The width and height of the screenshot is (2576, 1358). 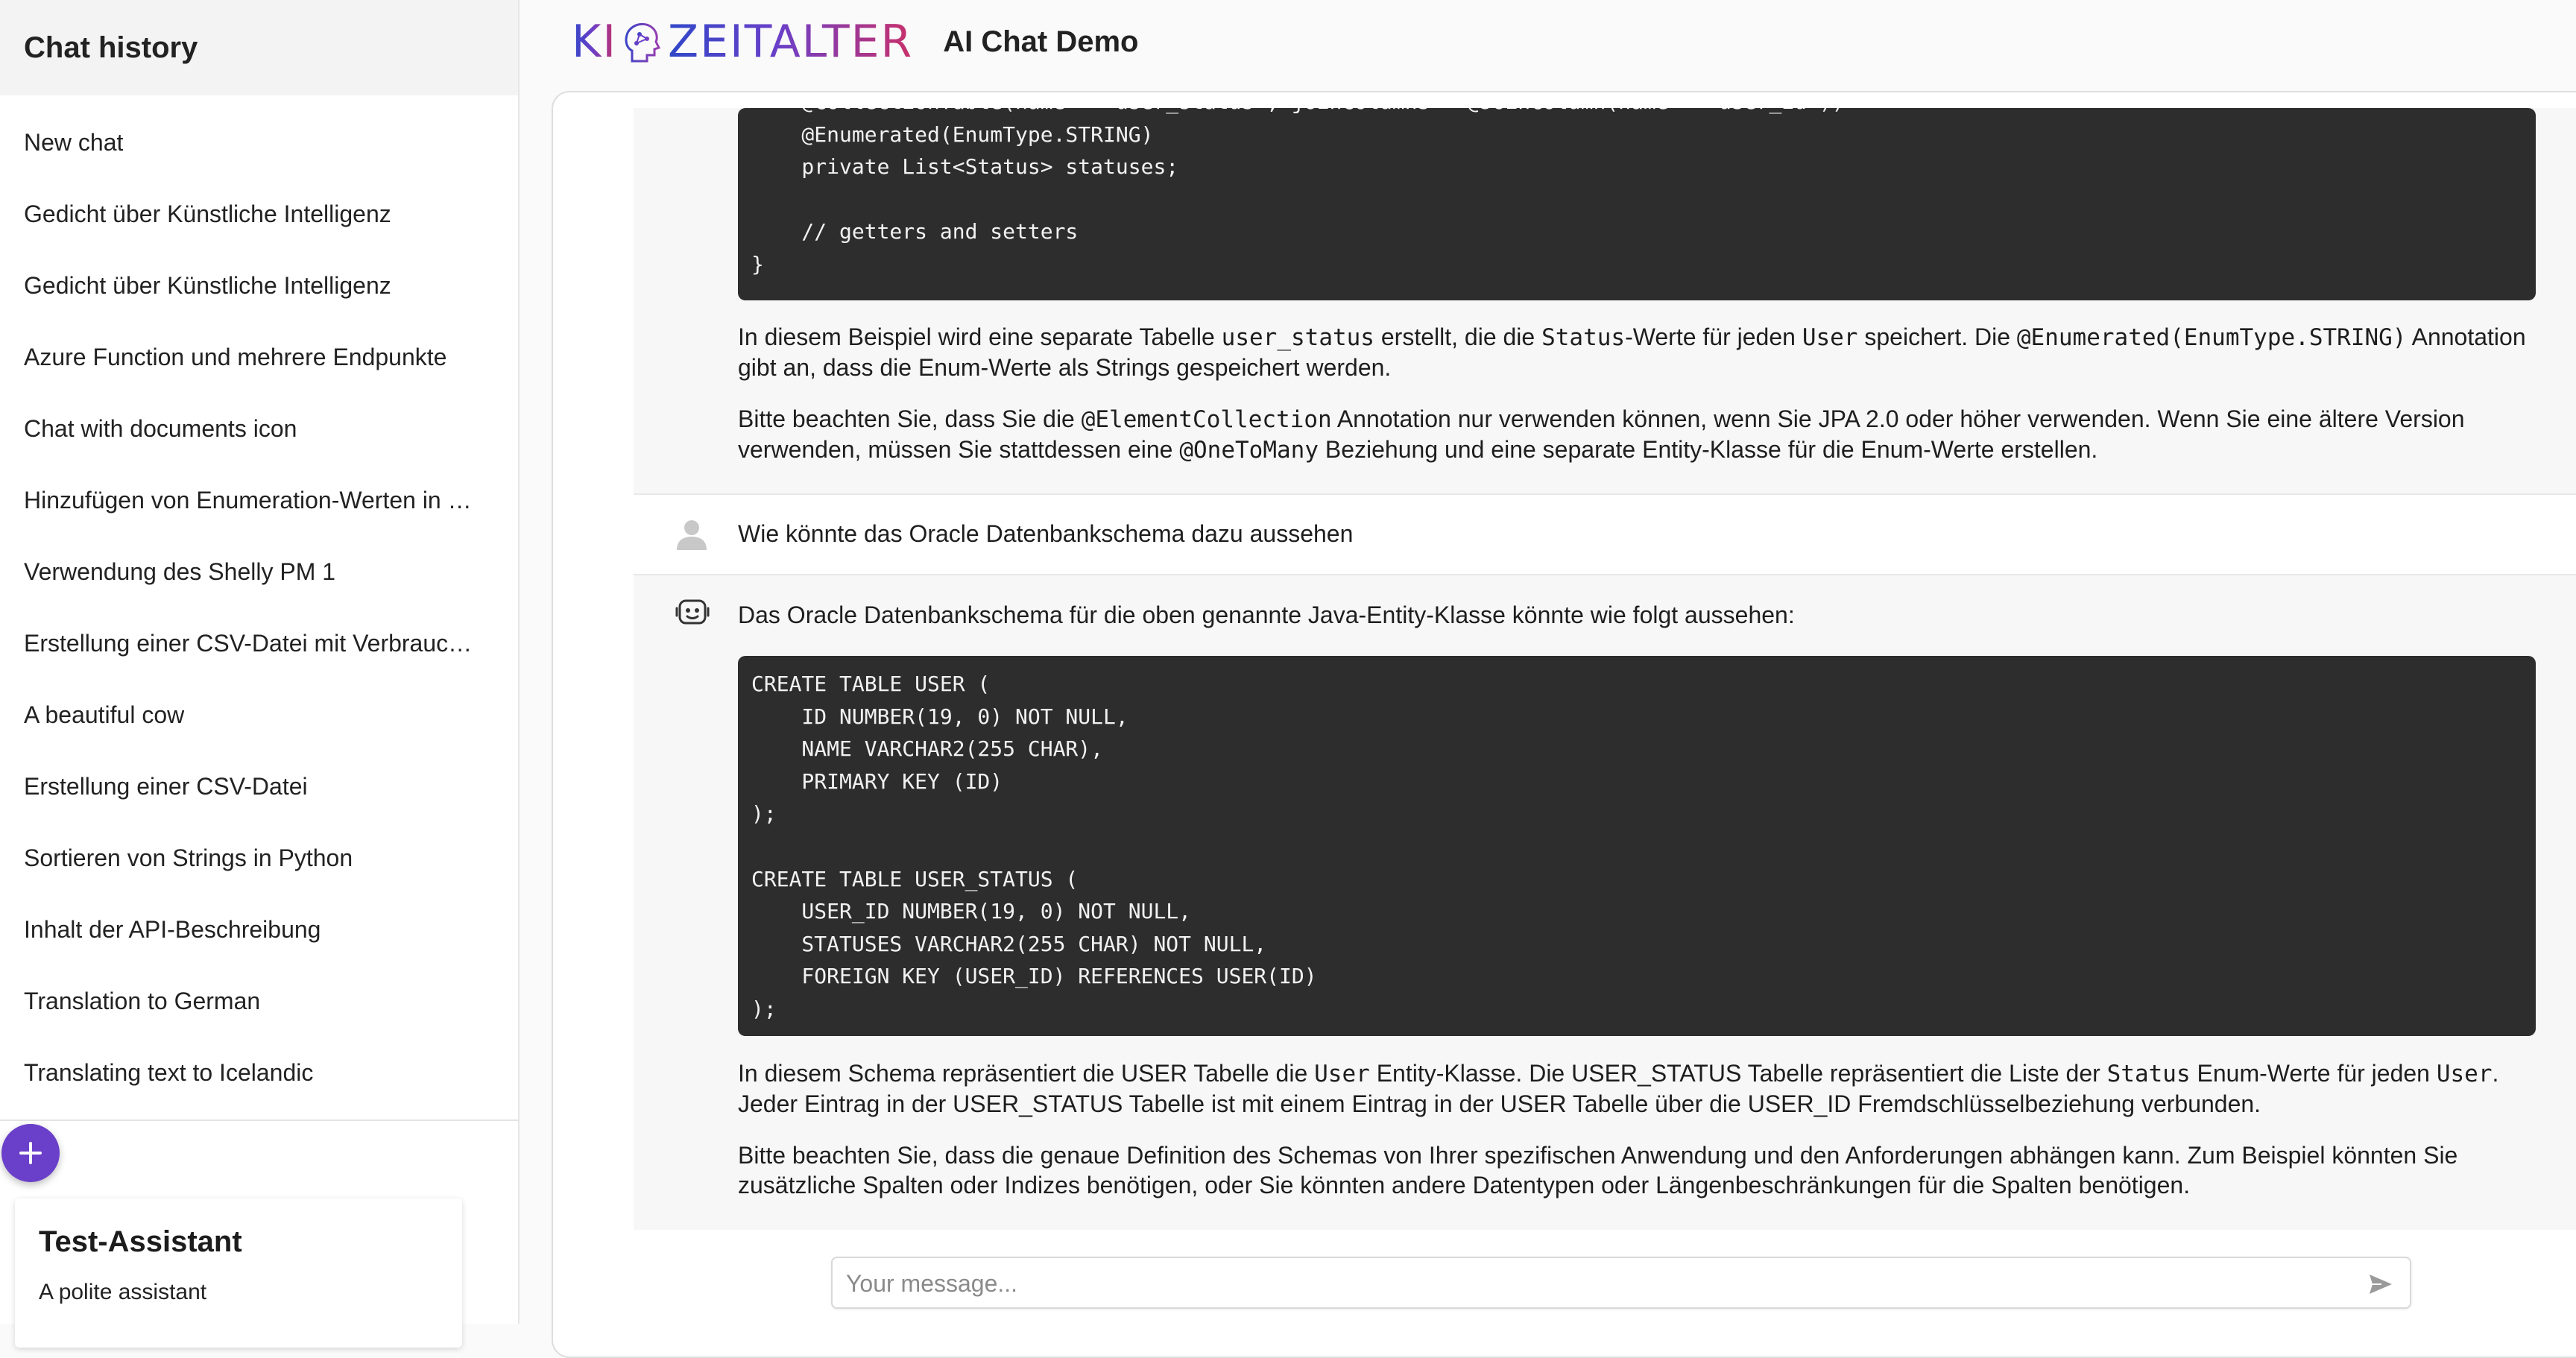 What do you see at coordinates (140, 1241) in the screenshot?
I see `assistant-name: Test-Assistant` at bounding box center [140, 1241].